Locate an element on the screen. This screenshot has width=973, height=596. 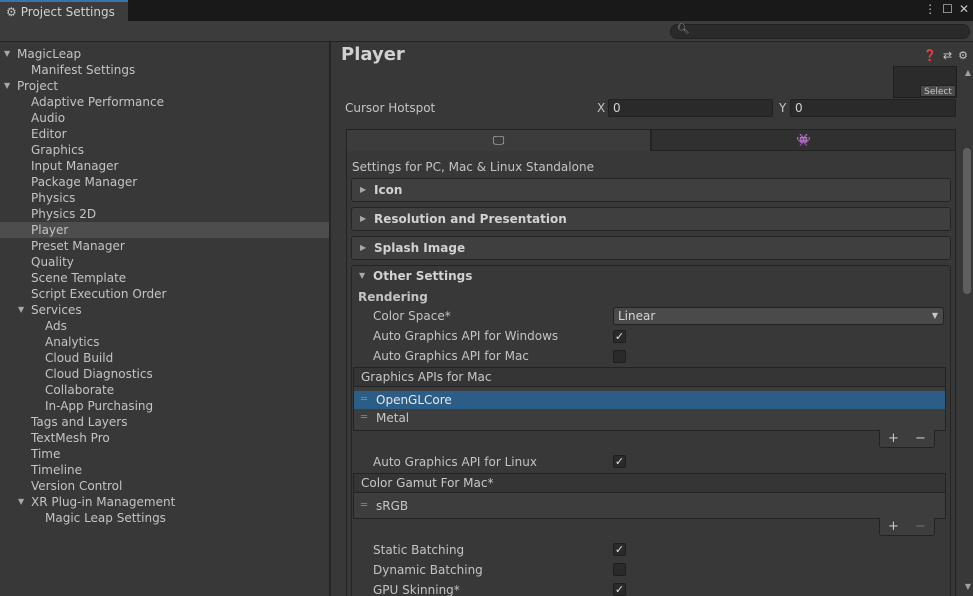
sidebar-item-label: Time is located at coordinates (46, 454).